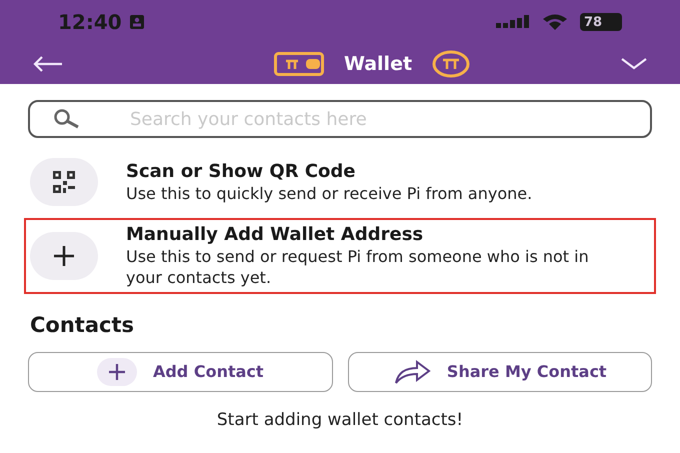  Describe the element at coordinates (340, 420) in the screenshot. I see `empty-message: Start adding wallet contacts!` at that location.